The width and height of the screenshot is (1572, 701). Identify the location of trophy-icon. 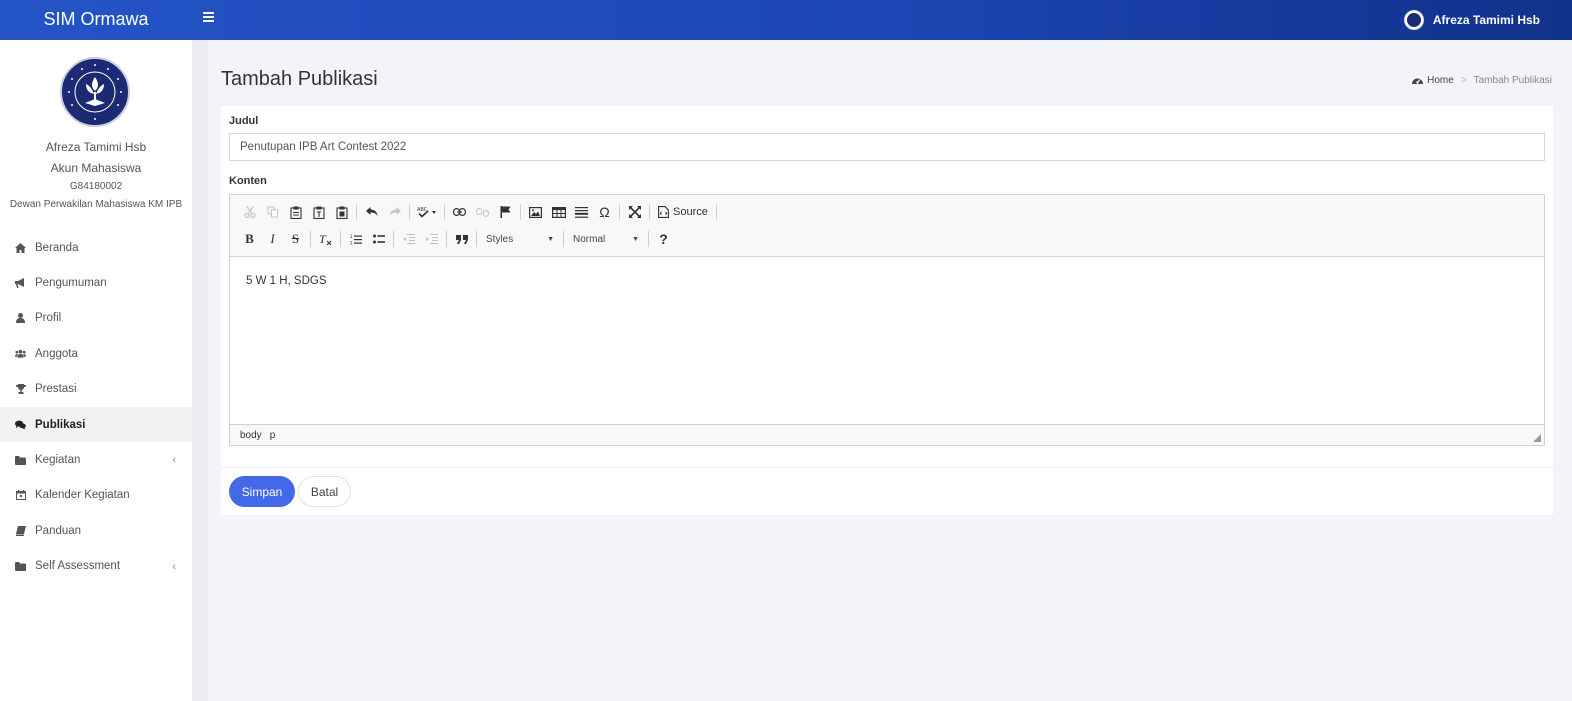
(20, 389).